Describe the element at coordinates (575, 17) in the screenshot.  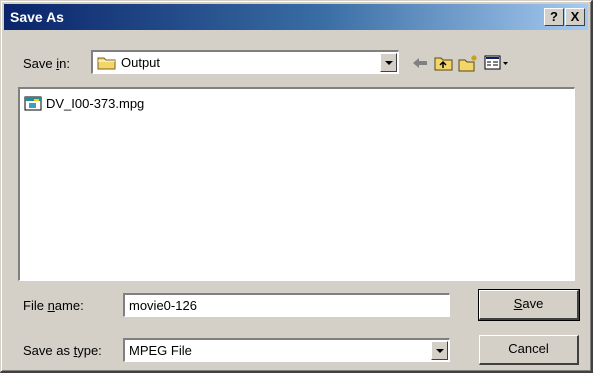
I see `close-button: X` at that location.